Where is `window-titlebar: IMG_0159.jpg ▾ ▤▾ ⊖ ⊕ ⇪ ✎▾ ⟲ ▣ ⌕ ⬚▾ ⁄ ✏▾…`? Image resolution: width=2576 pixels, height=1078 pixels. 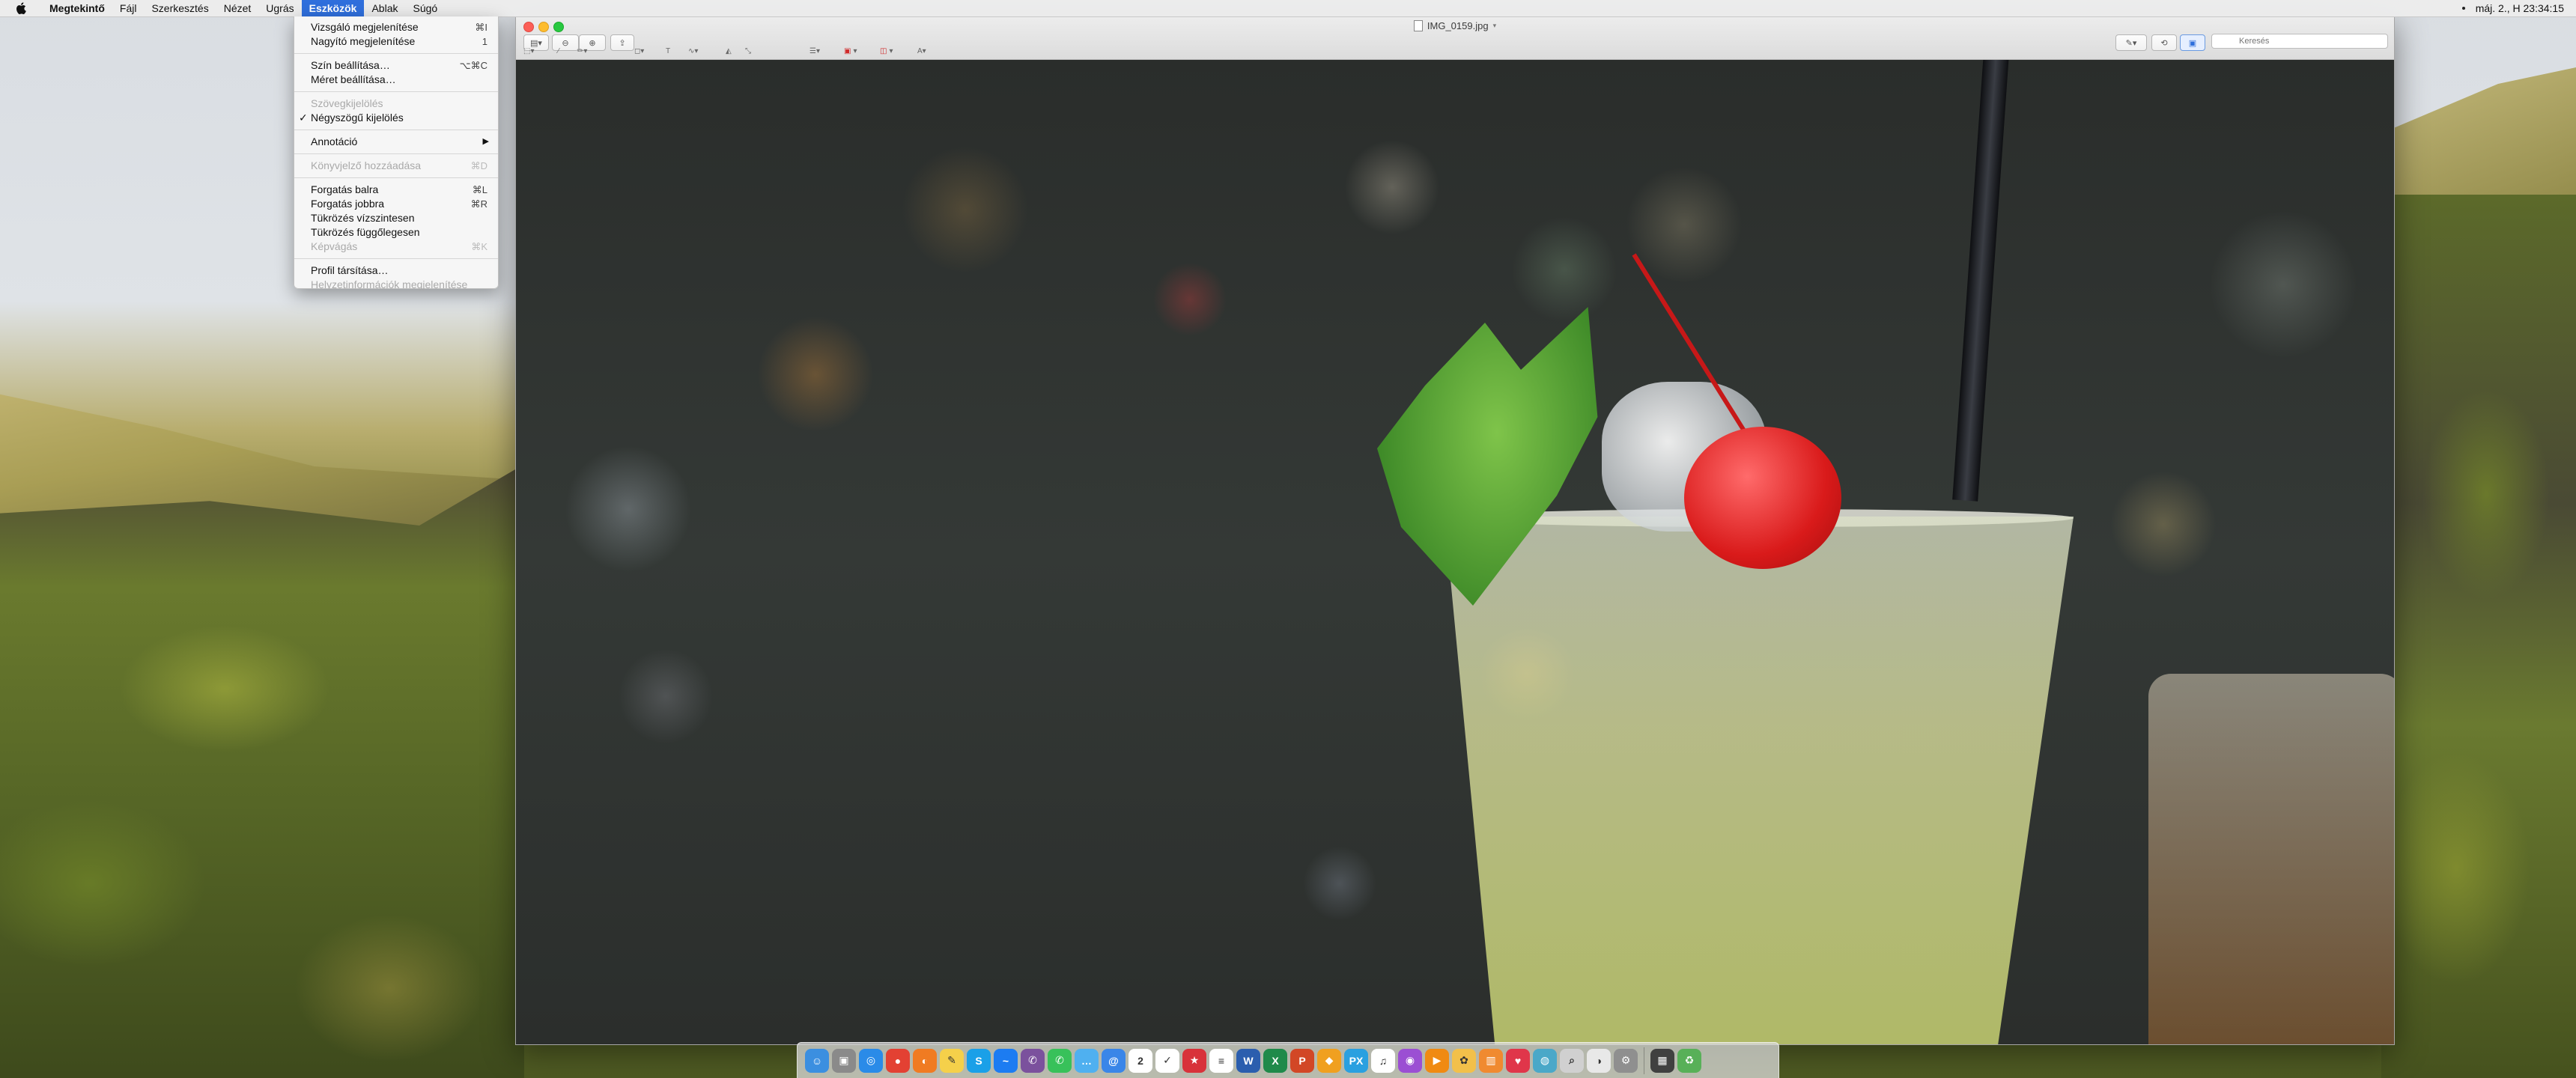
window-titlebar: IMG_0159.jpg ▾ ▤▾ ⊖ ⊕ ⇪ ✎▾ ⟲ ▣ ⌕ ⬚▾ ⁄ ✏▾… is located at coordinates (1455, 38).